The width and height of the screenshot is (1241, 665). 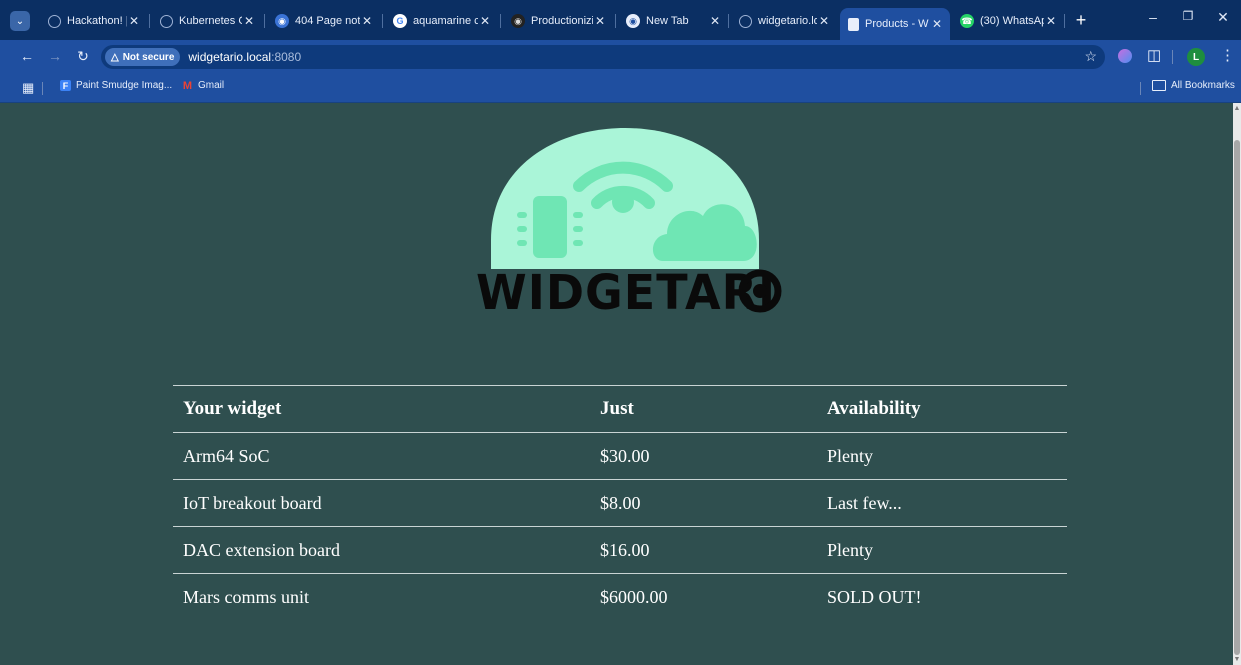 I want to click on address-bar: △ Not secure widgetario.local:8080 ☆, so click(x=603, y=57).